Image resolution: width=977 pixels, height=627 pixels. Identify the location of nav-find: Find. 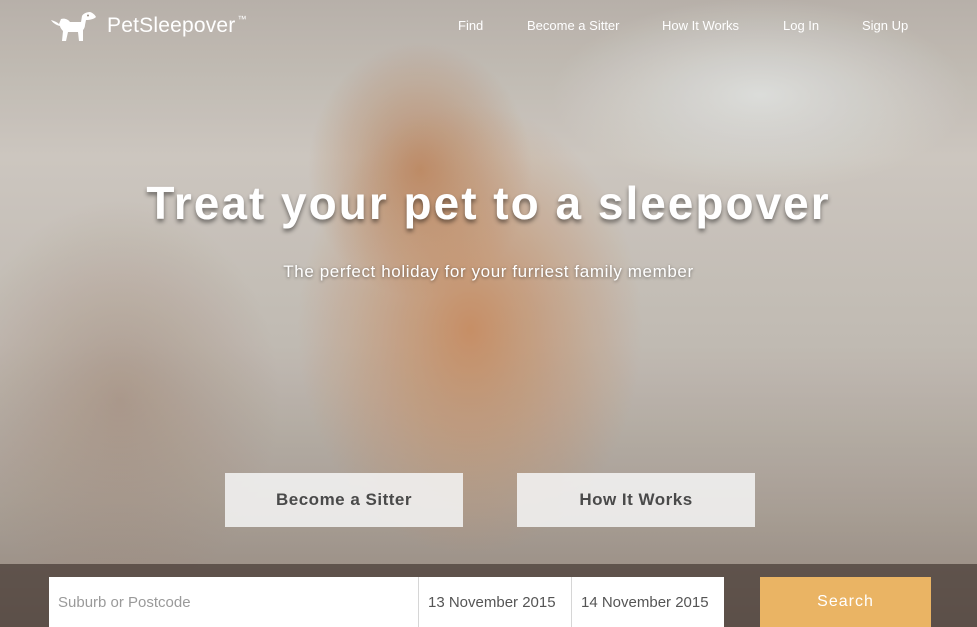
(470, 25).